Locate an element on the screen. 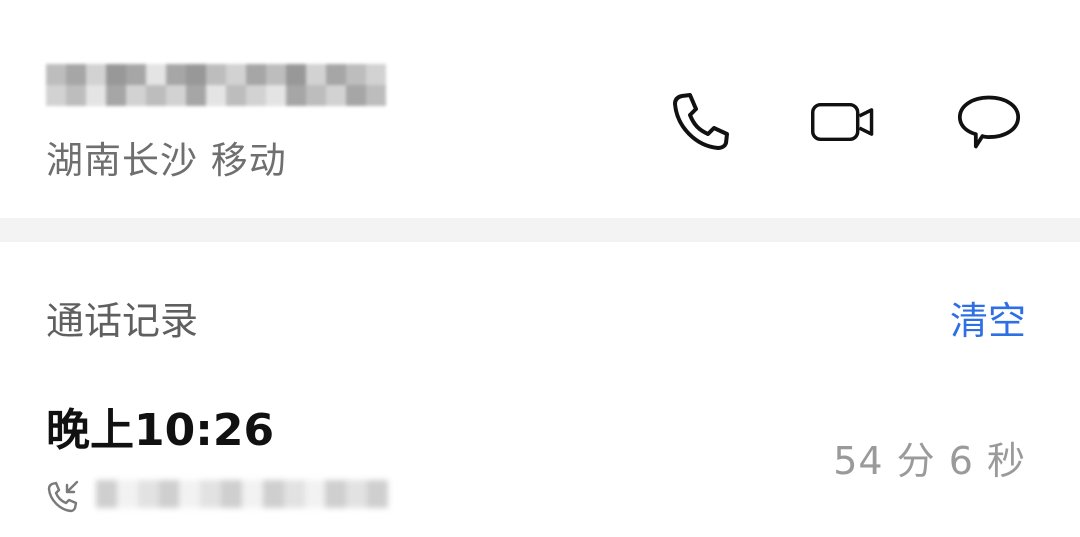 The width and height of the screenshot is (1080, 537). video-call-button is located at coordinates (843, 122).